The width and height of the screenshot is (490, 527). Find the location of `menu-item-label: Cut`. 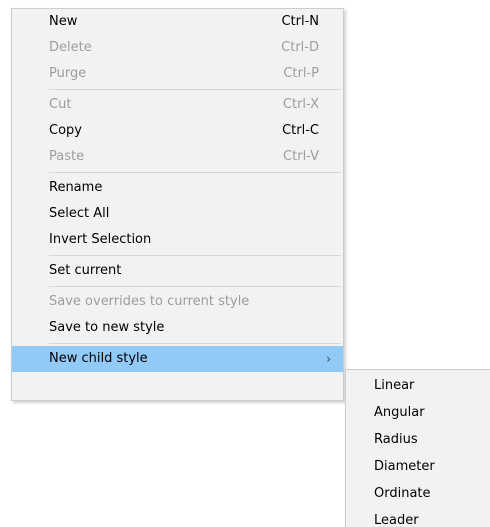

menu-item-label: Cut is located at coordinates (60, 104).